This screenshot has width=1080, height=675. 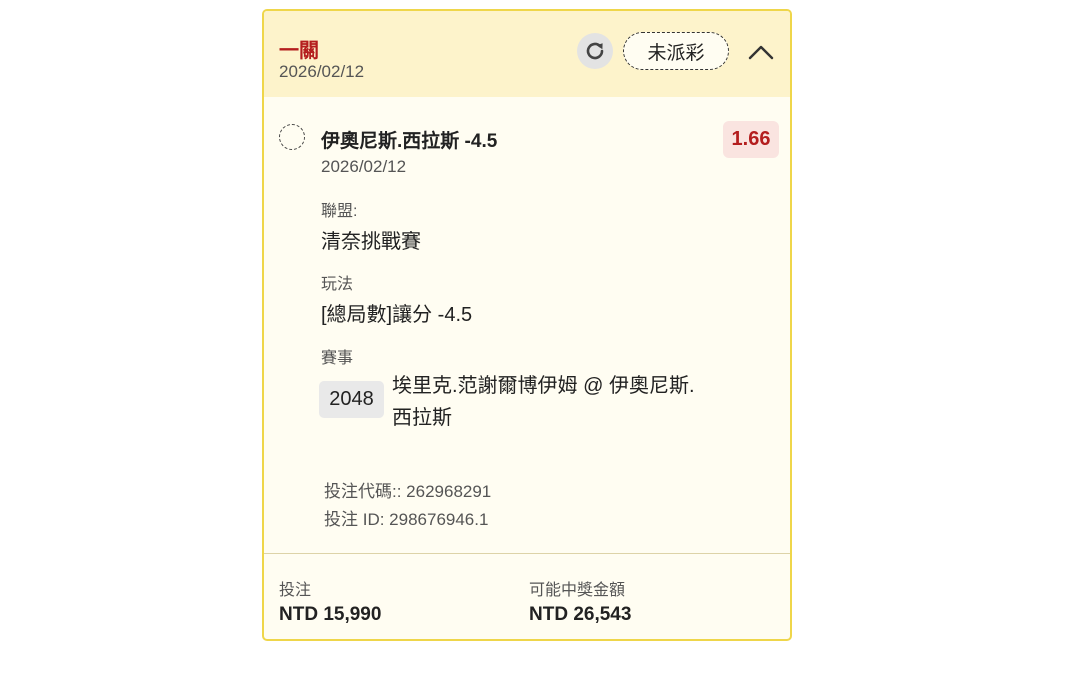 I want to click on selection-date: 2026/02/12, so click(x=364, y=166).